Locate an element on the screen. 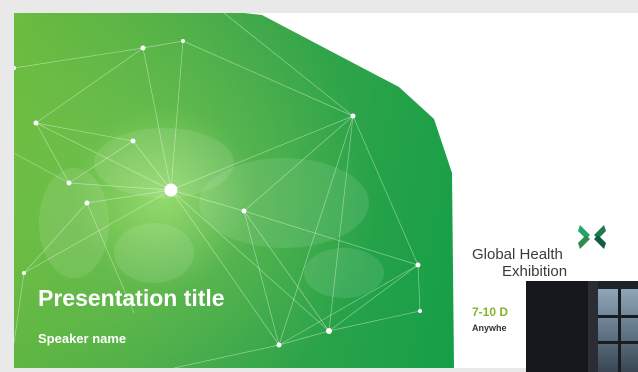 The width and height of the screenshot is (638, 372). event-logo-text: Global Health Exhibition is located at coordinates (519, 263).